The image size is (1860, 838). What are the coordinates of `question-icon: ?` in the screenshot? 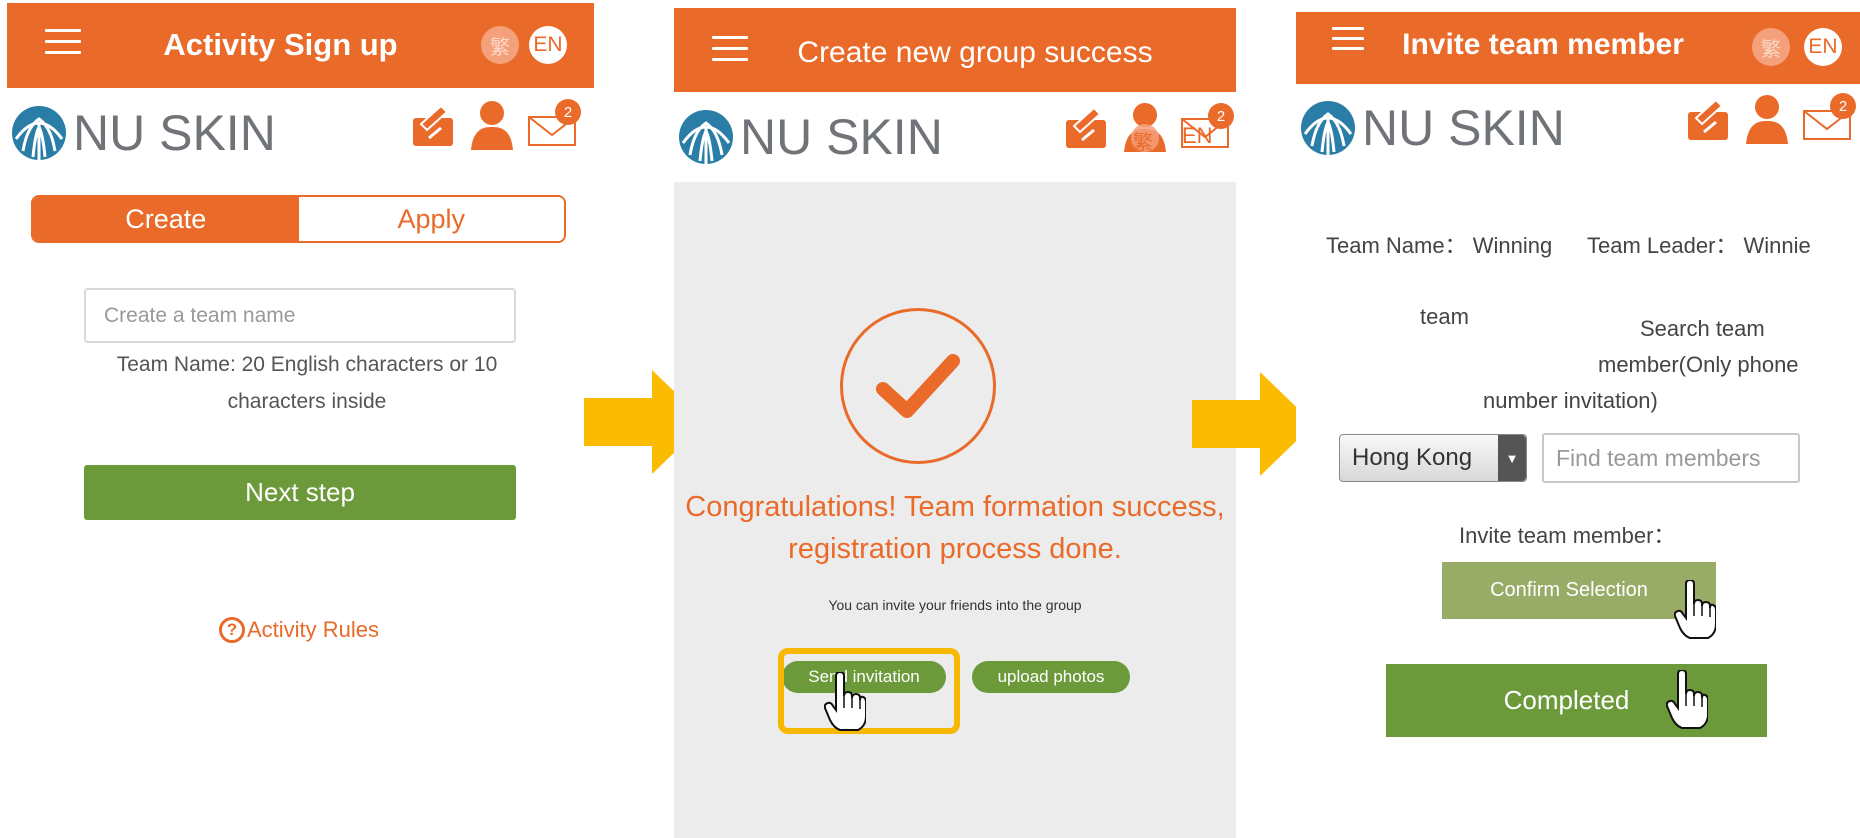 It's located at (232, 630).